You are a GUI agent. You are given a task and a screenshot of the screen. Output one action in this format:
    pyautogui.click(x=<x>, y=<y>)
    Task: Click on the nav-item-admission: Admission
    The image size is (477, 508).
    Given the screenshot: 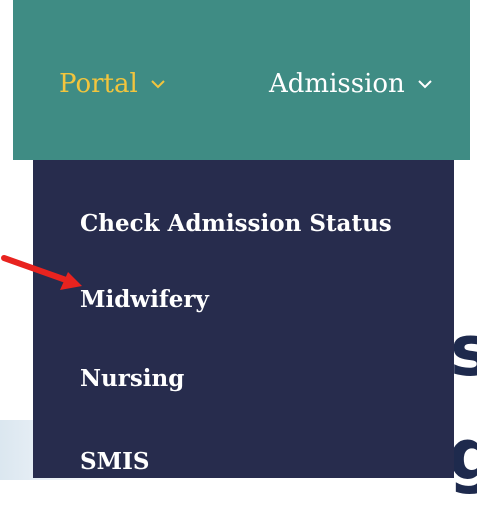 What is the action you would take?
    pyautogui.click(x=352, y=84)
    